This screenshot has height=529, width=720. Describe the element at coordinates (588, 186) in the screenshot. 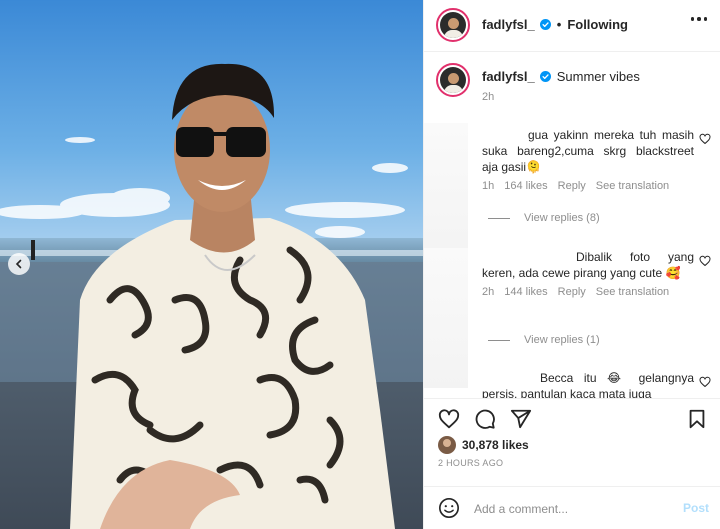

I see `comment-meta: 1h 164 likes Reply See translation` at that location.